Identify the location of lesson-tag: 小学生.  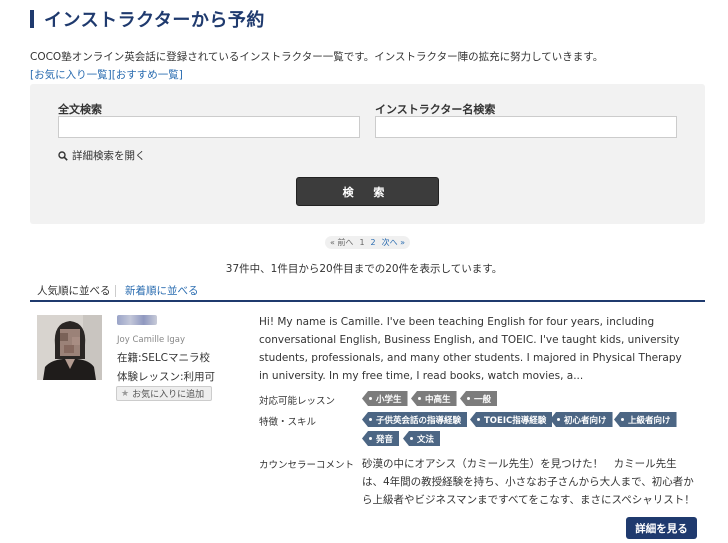
(385, 398).